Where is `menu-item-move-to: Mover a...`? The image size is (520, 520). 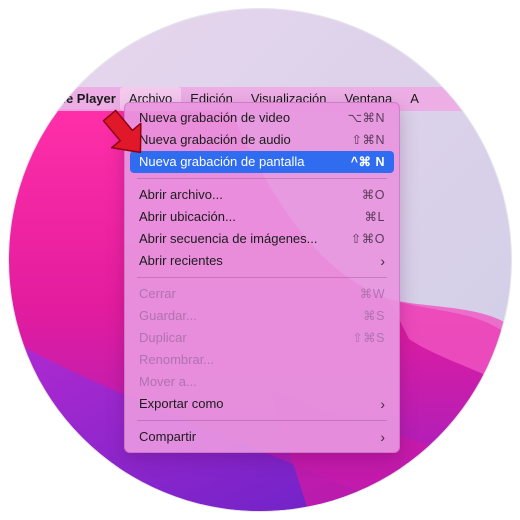 menu-item-move-to: Mover a... is located at coordinates (262, 382).